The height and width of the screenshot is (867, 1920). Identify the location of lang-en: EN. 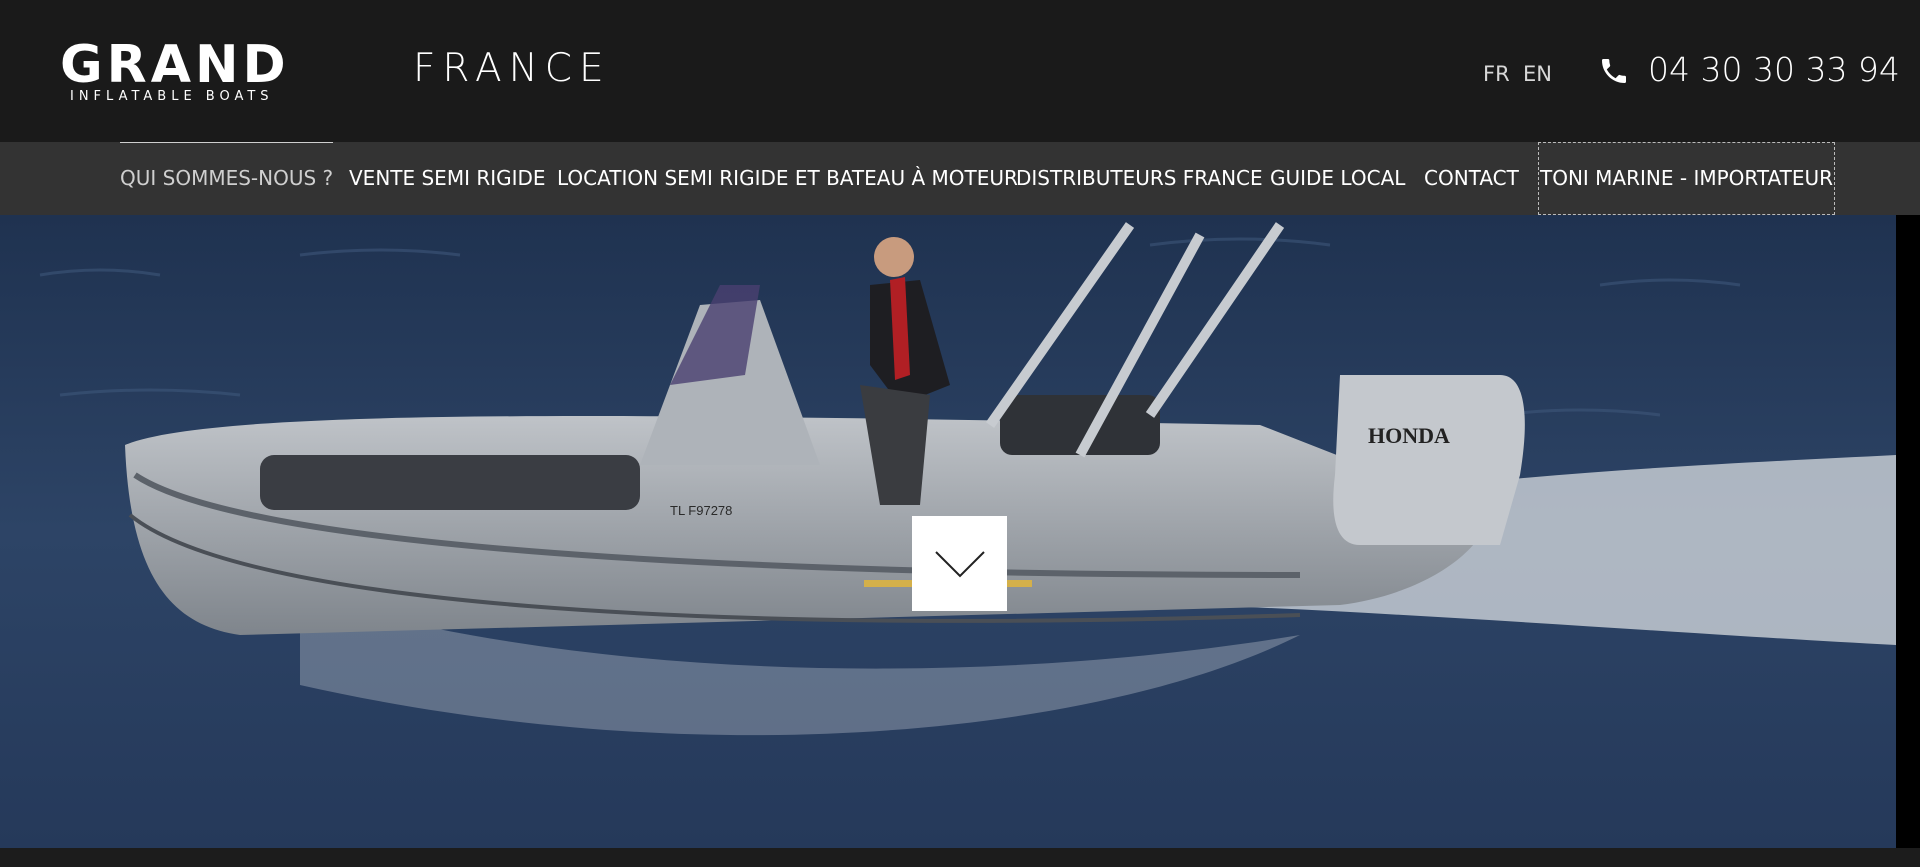
(1537, 74).